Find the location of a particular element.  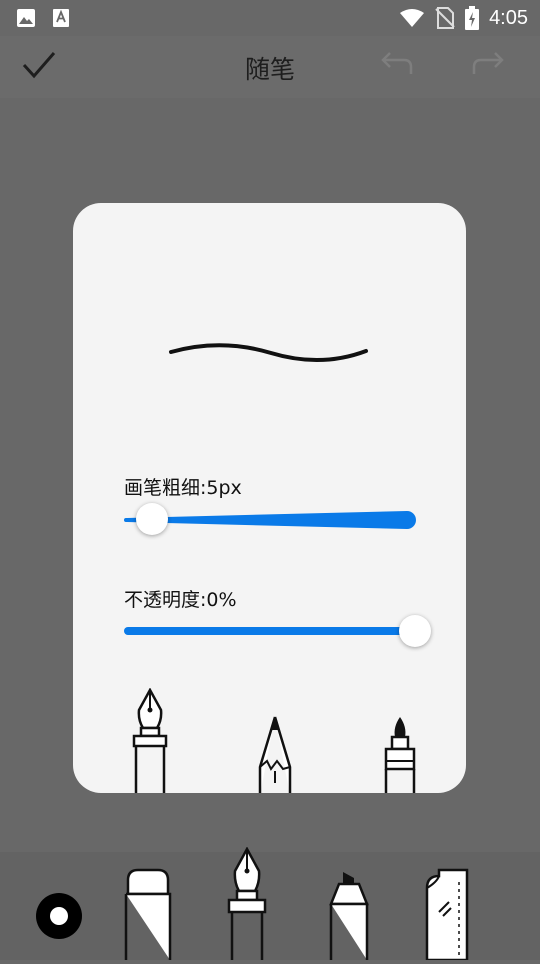

brush-pen-icon is located at coordinates (400, 755).